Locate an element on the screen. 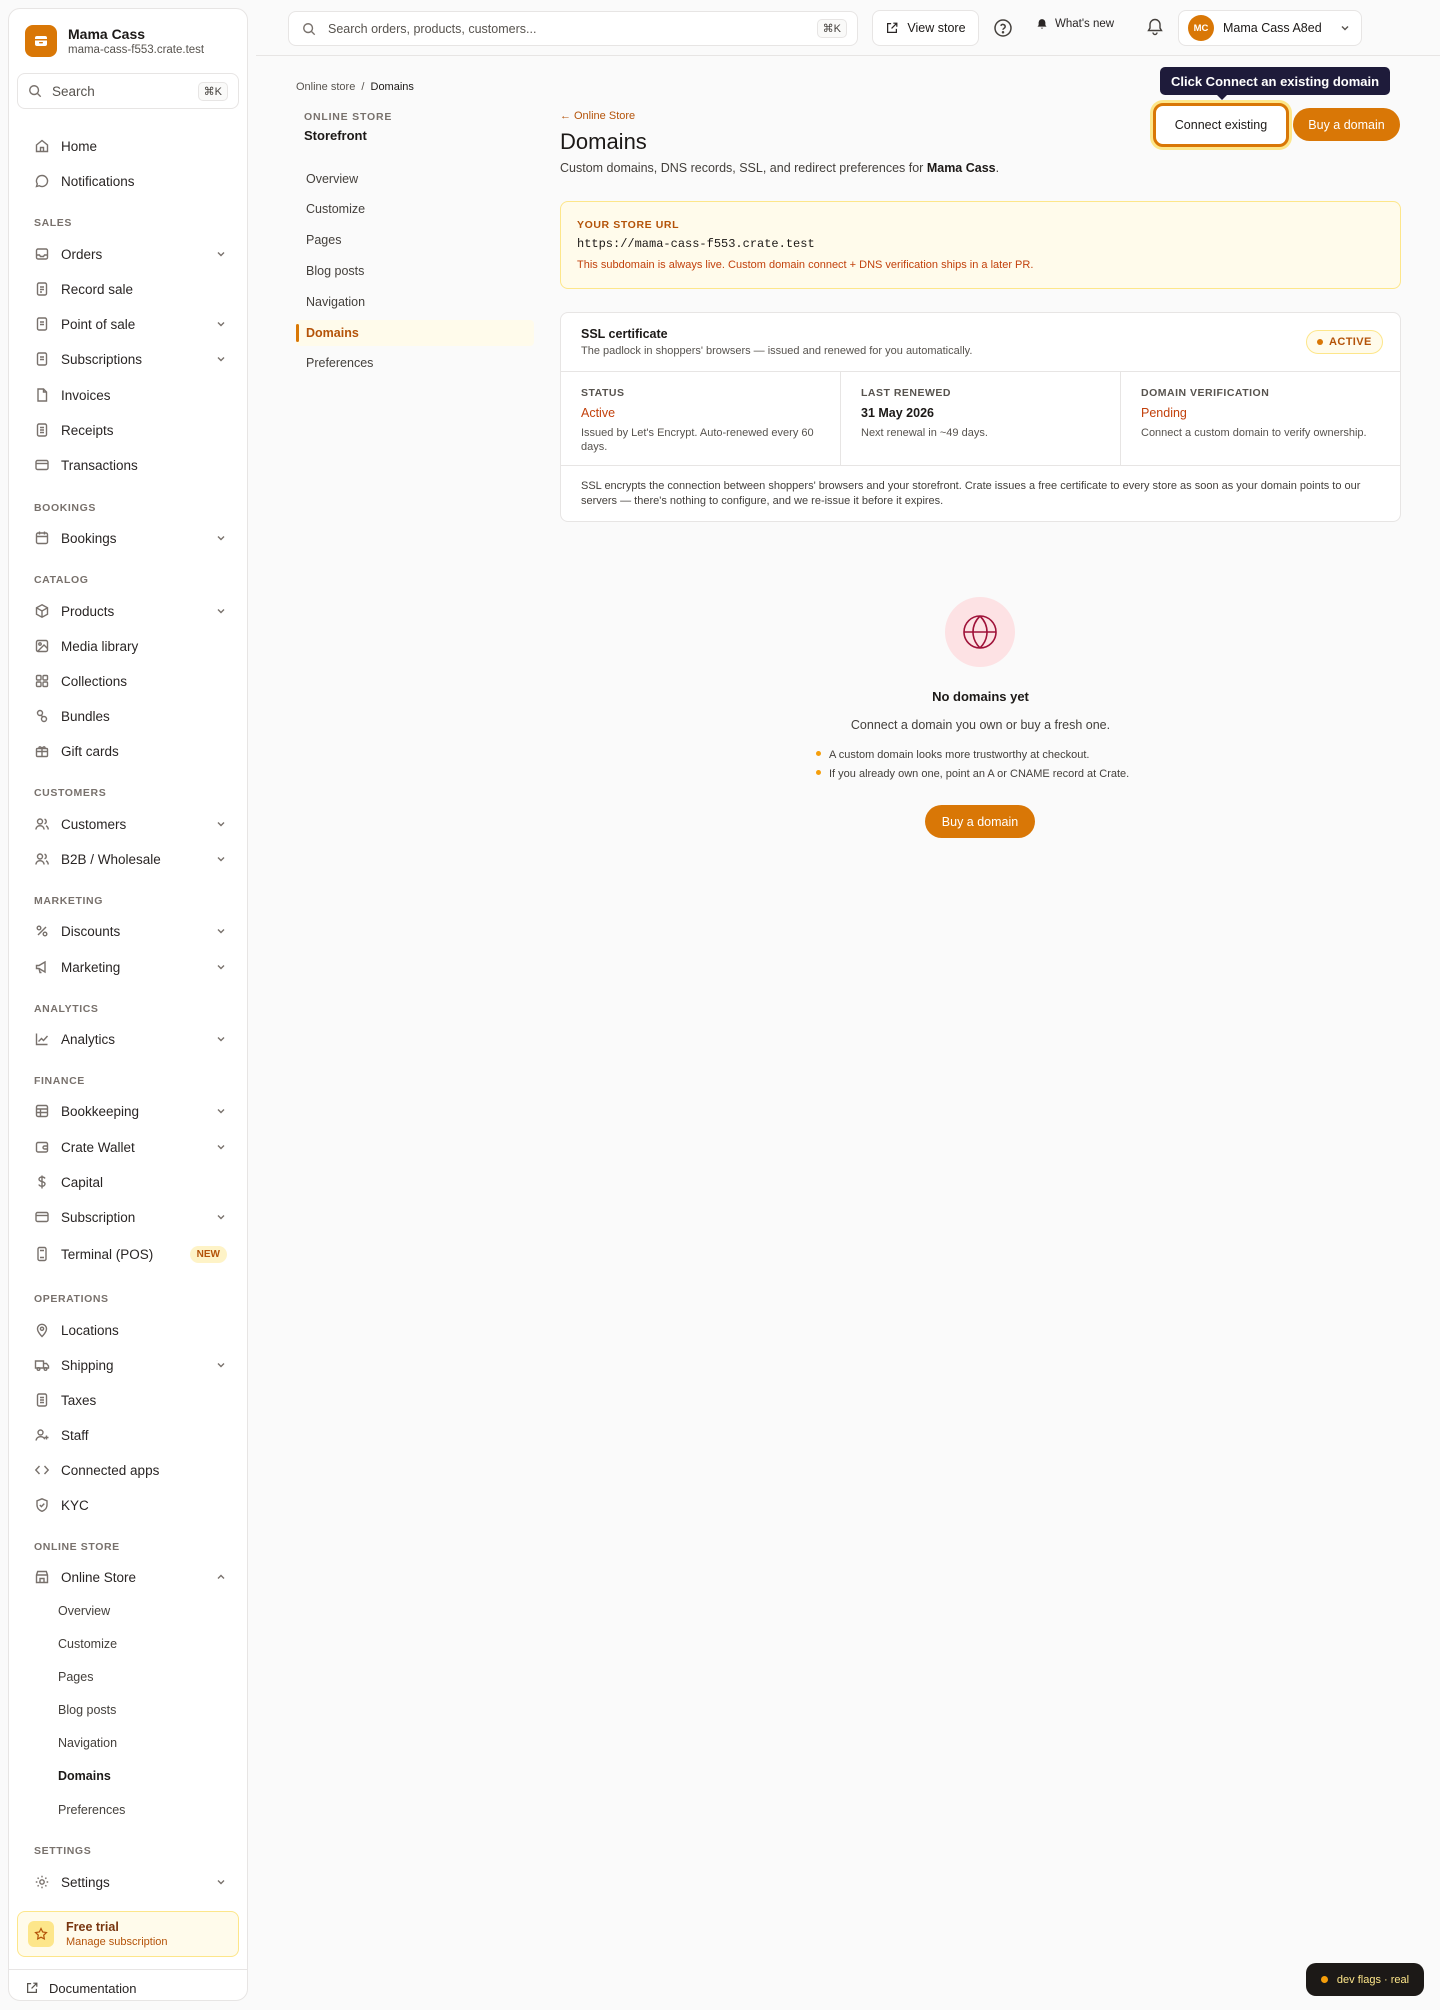 The width and height of the screenshot is (1440, 2010). brand: Mama Cass mama-cass-f553.crate.test is located at coordinates (114, 41).